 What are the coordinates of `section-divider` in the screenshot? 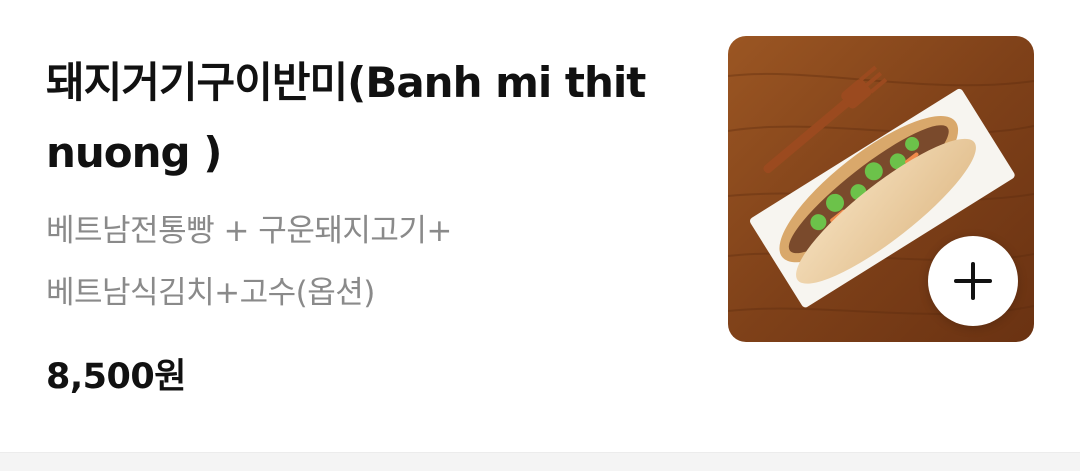 It's located at (540, 461).